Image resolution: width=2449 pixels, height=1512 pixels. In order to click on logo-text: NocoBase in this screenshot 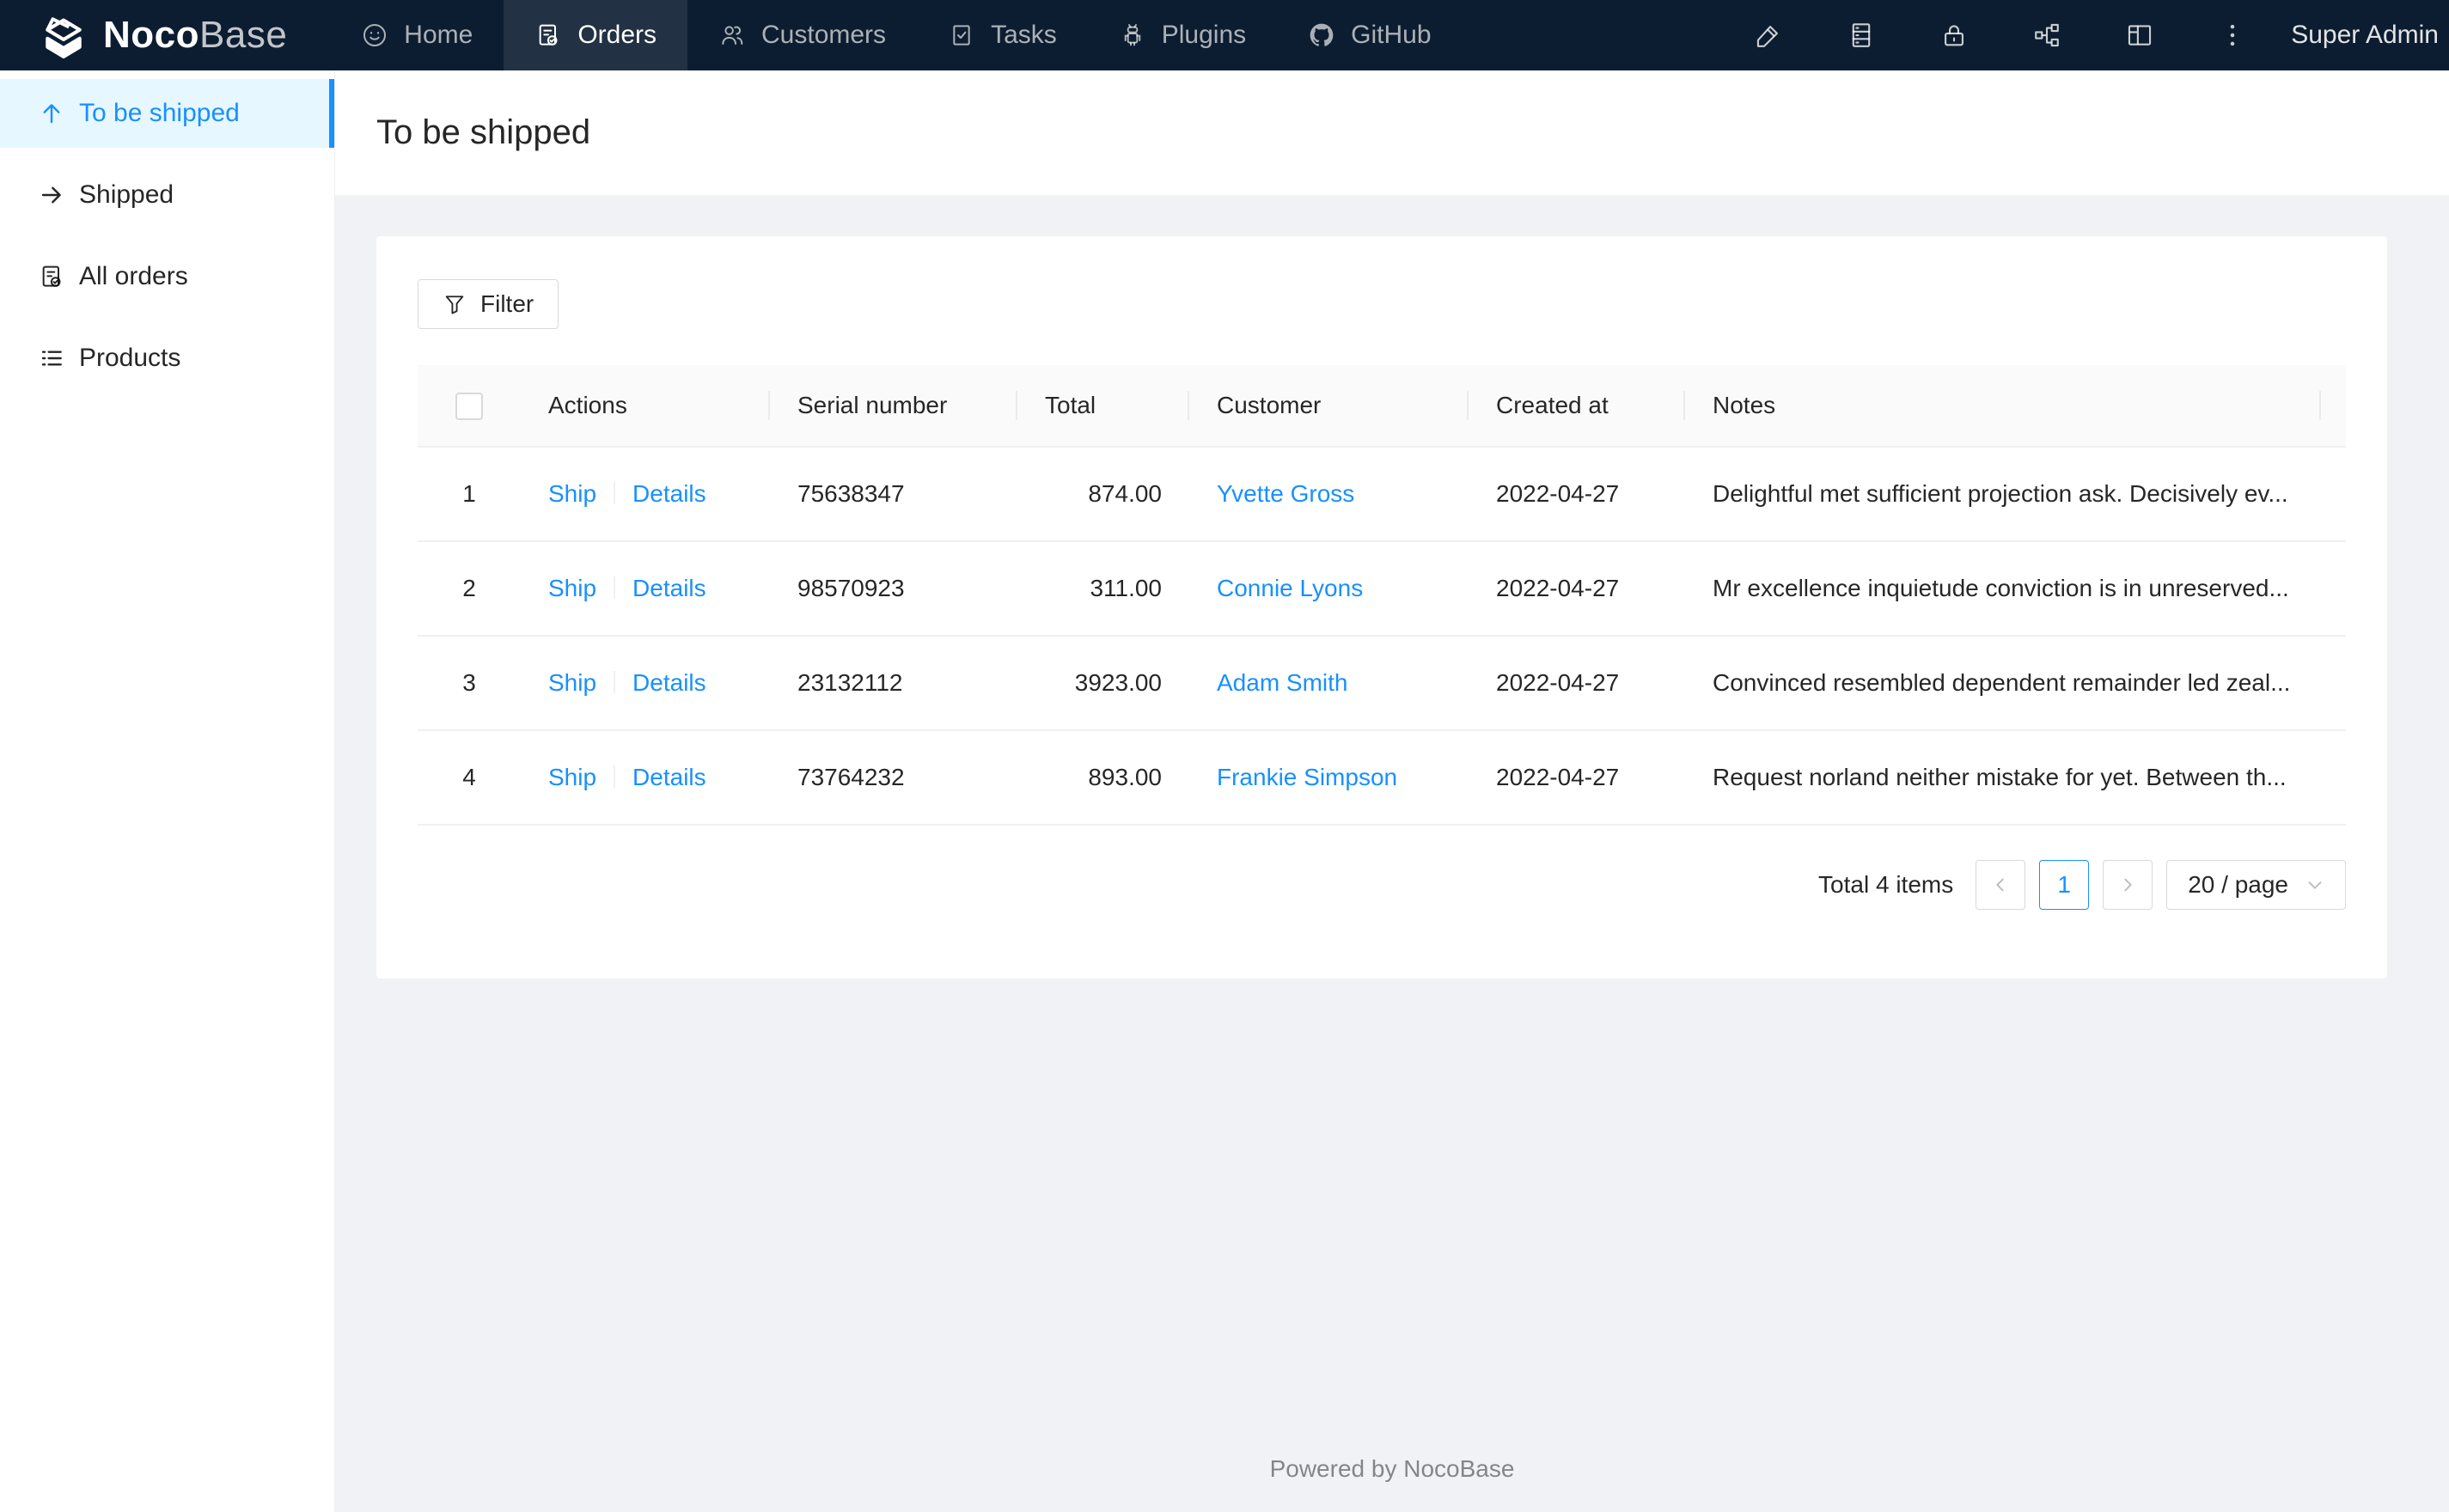, I will do `click(195, 35)`.